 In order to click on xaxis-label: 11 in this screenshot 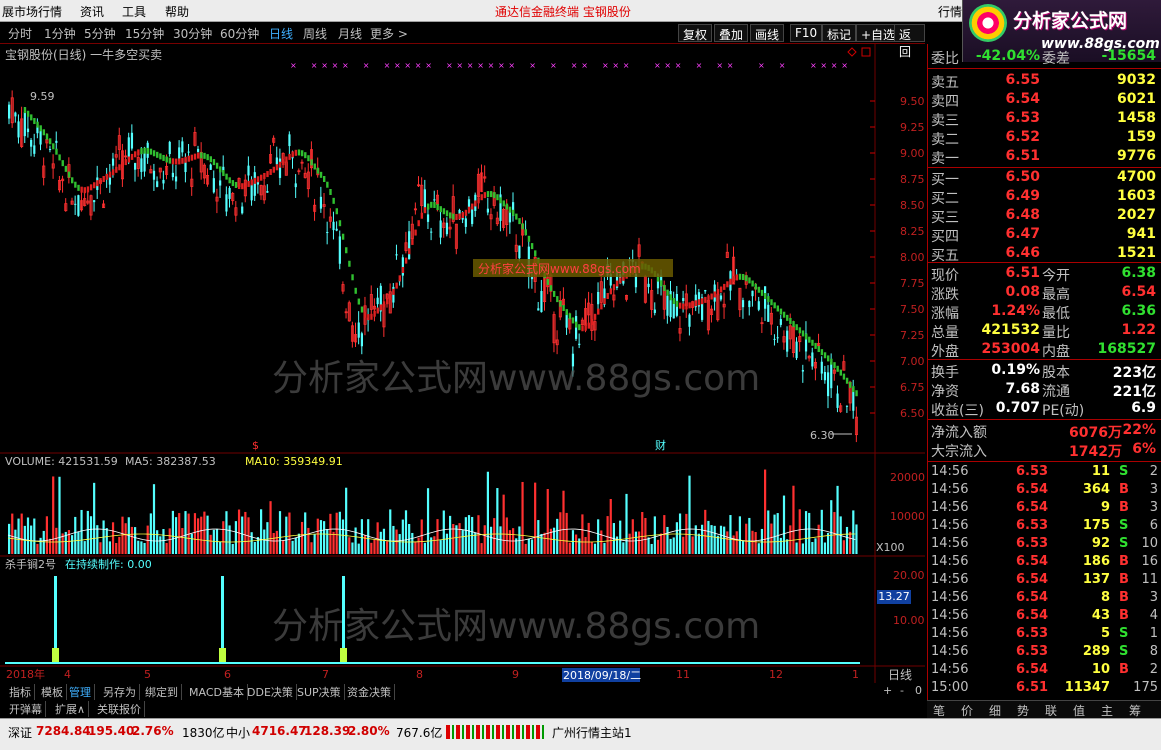, I will do `click(683, 674)`.